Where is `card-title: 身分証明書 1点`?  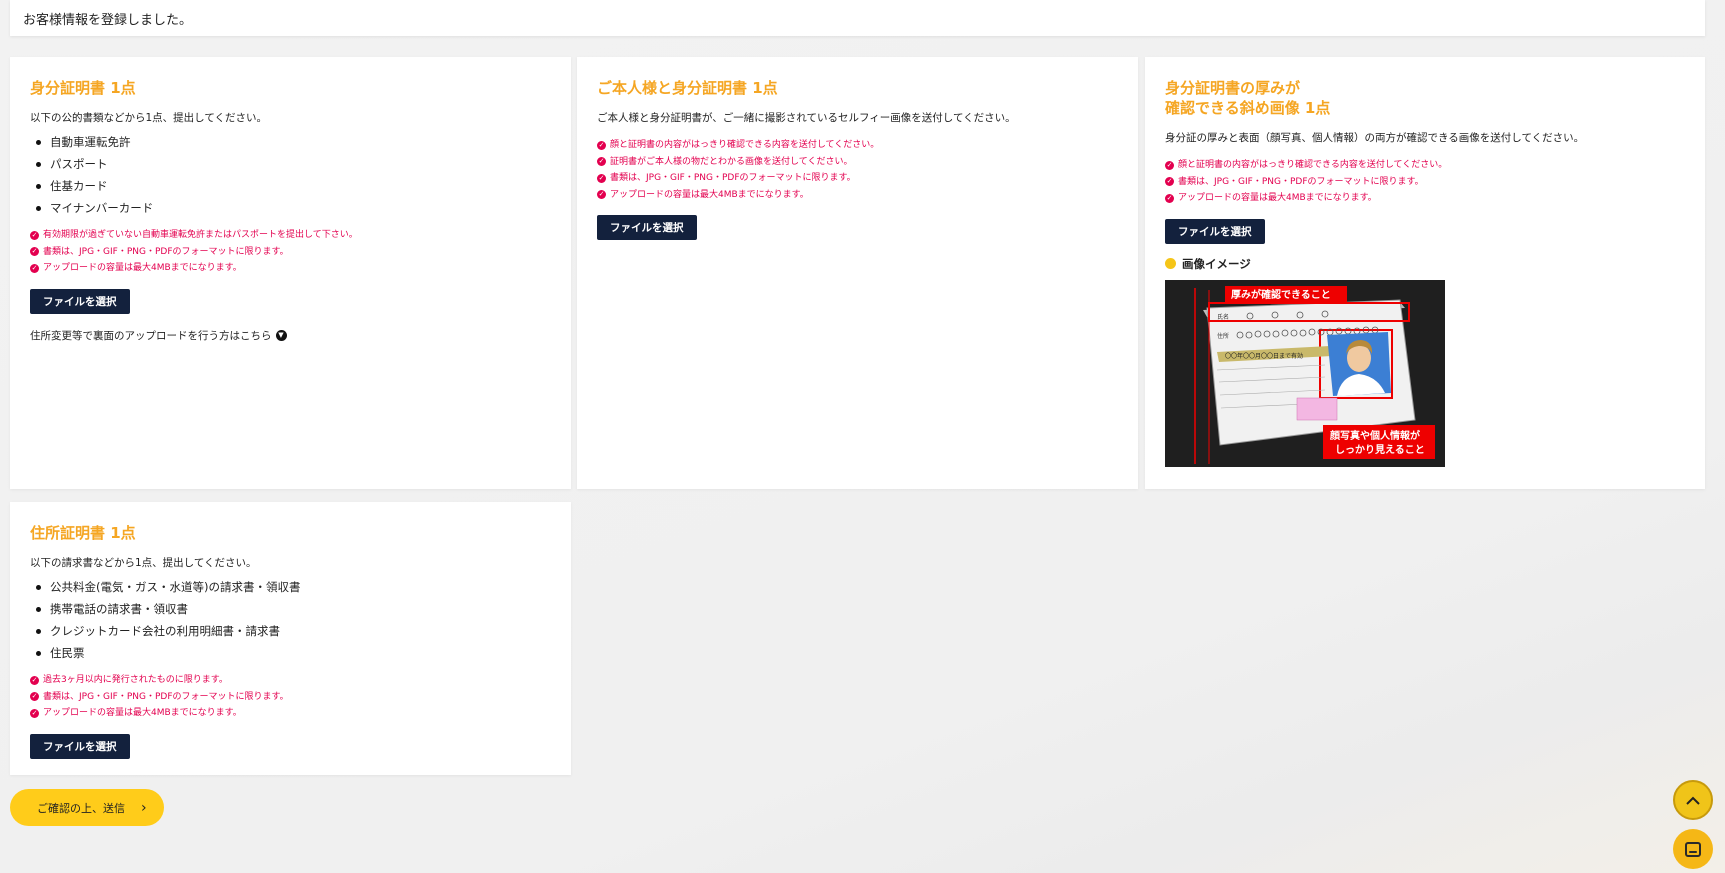 card-title: 身分証明書 1点 is located at coordinates (83, 88).